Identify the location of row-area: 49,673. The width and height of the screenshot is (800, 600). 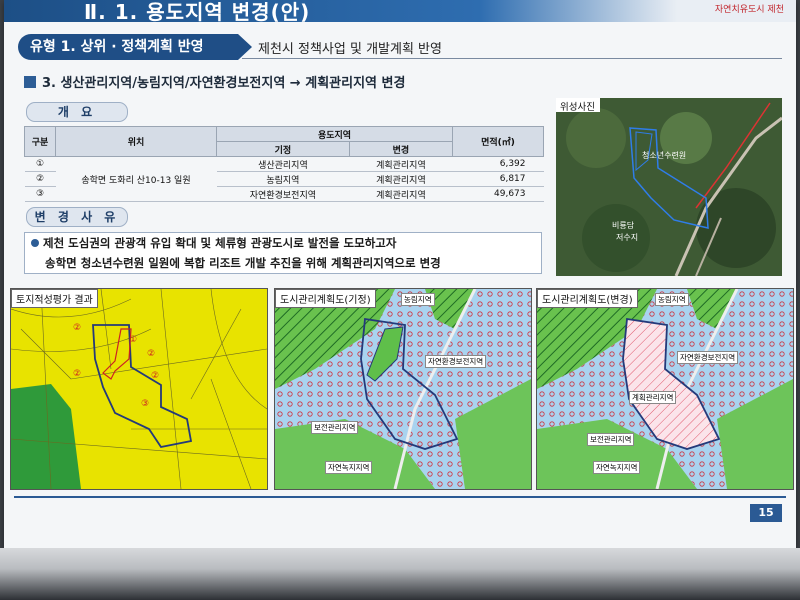
(498, 194).